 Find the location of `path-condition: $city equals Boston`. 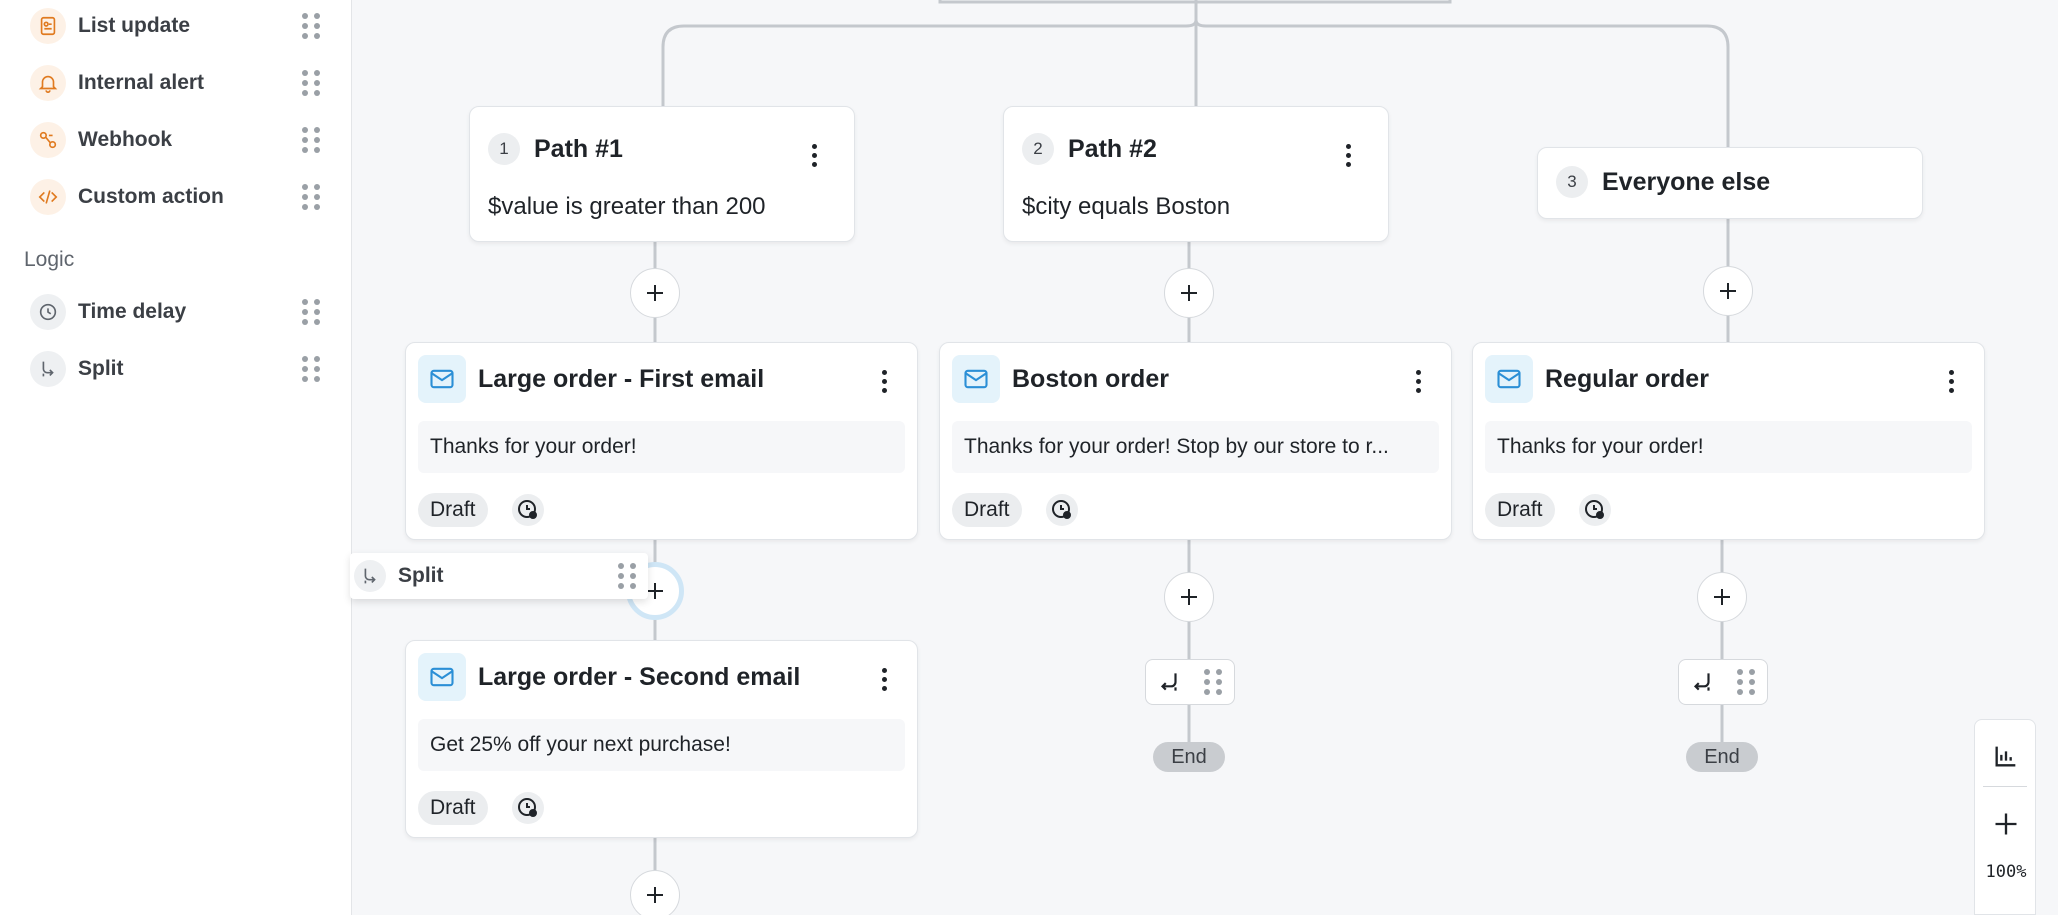

path-condition: $city equals Boston is located at coordinates (1126, 206).